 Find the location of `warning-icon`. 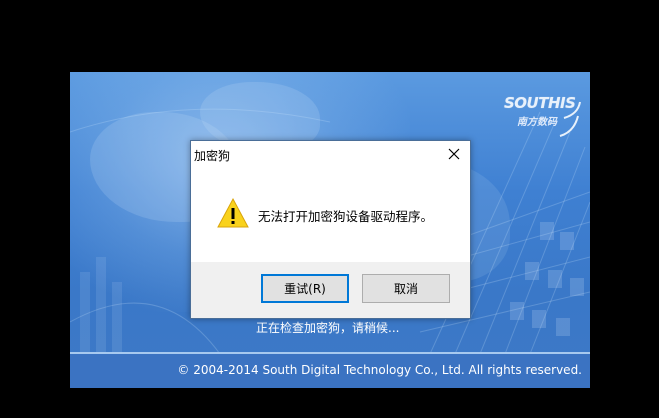

warning-icon is located at coordinates (233, 212).